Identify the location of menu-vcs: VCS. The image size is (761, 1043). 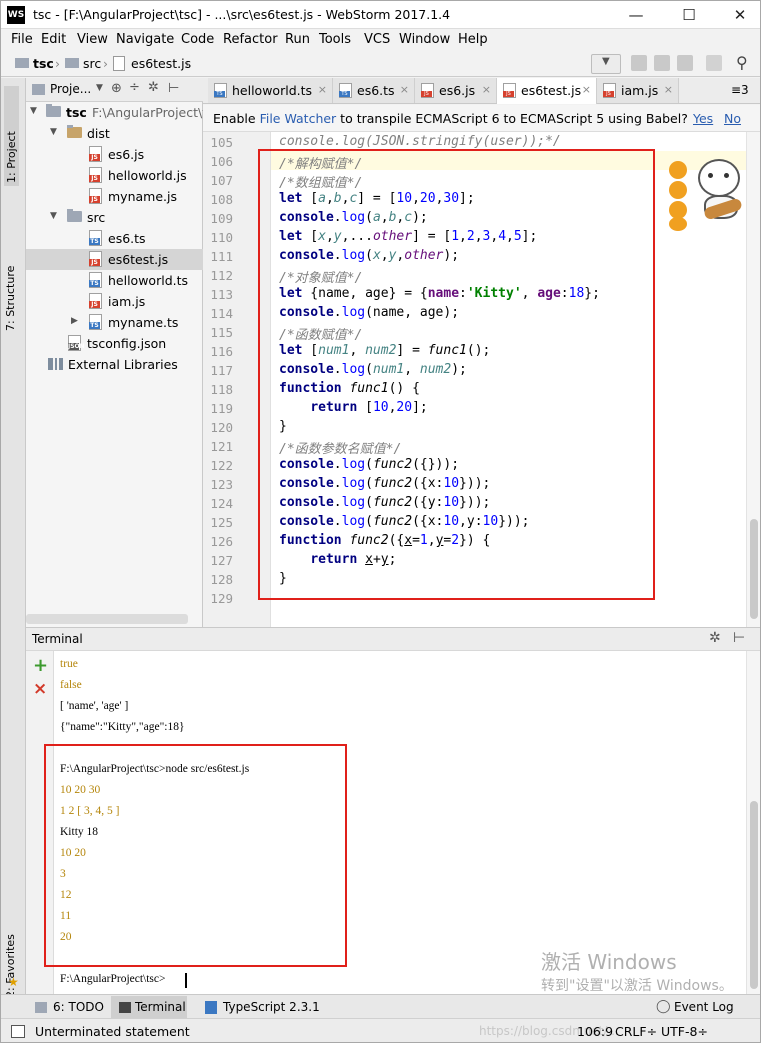
(377, 39).